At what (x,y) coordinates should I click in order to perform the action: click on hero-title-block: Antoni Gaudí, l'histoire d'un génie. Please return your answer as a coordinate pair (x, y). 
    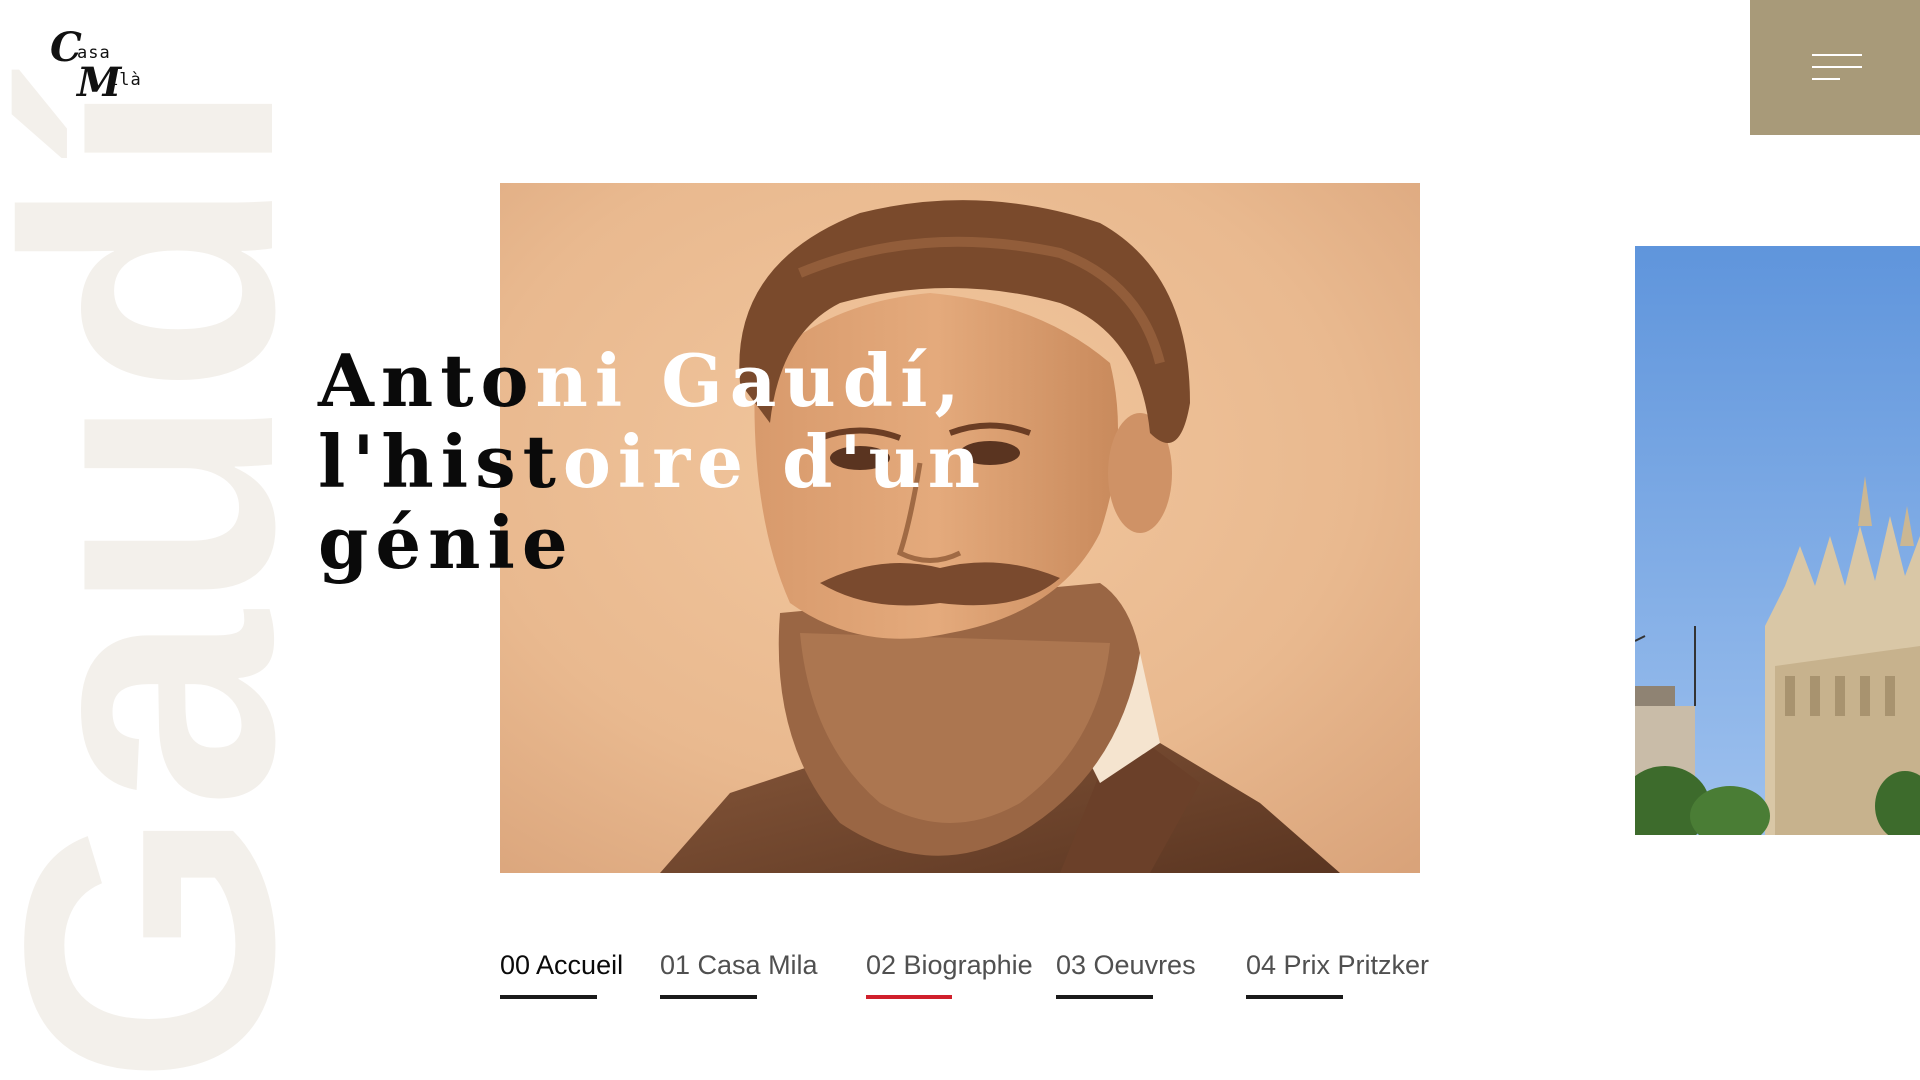
    Looking at the image, I should click on (649, 460).